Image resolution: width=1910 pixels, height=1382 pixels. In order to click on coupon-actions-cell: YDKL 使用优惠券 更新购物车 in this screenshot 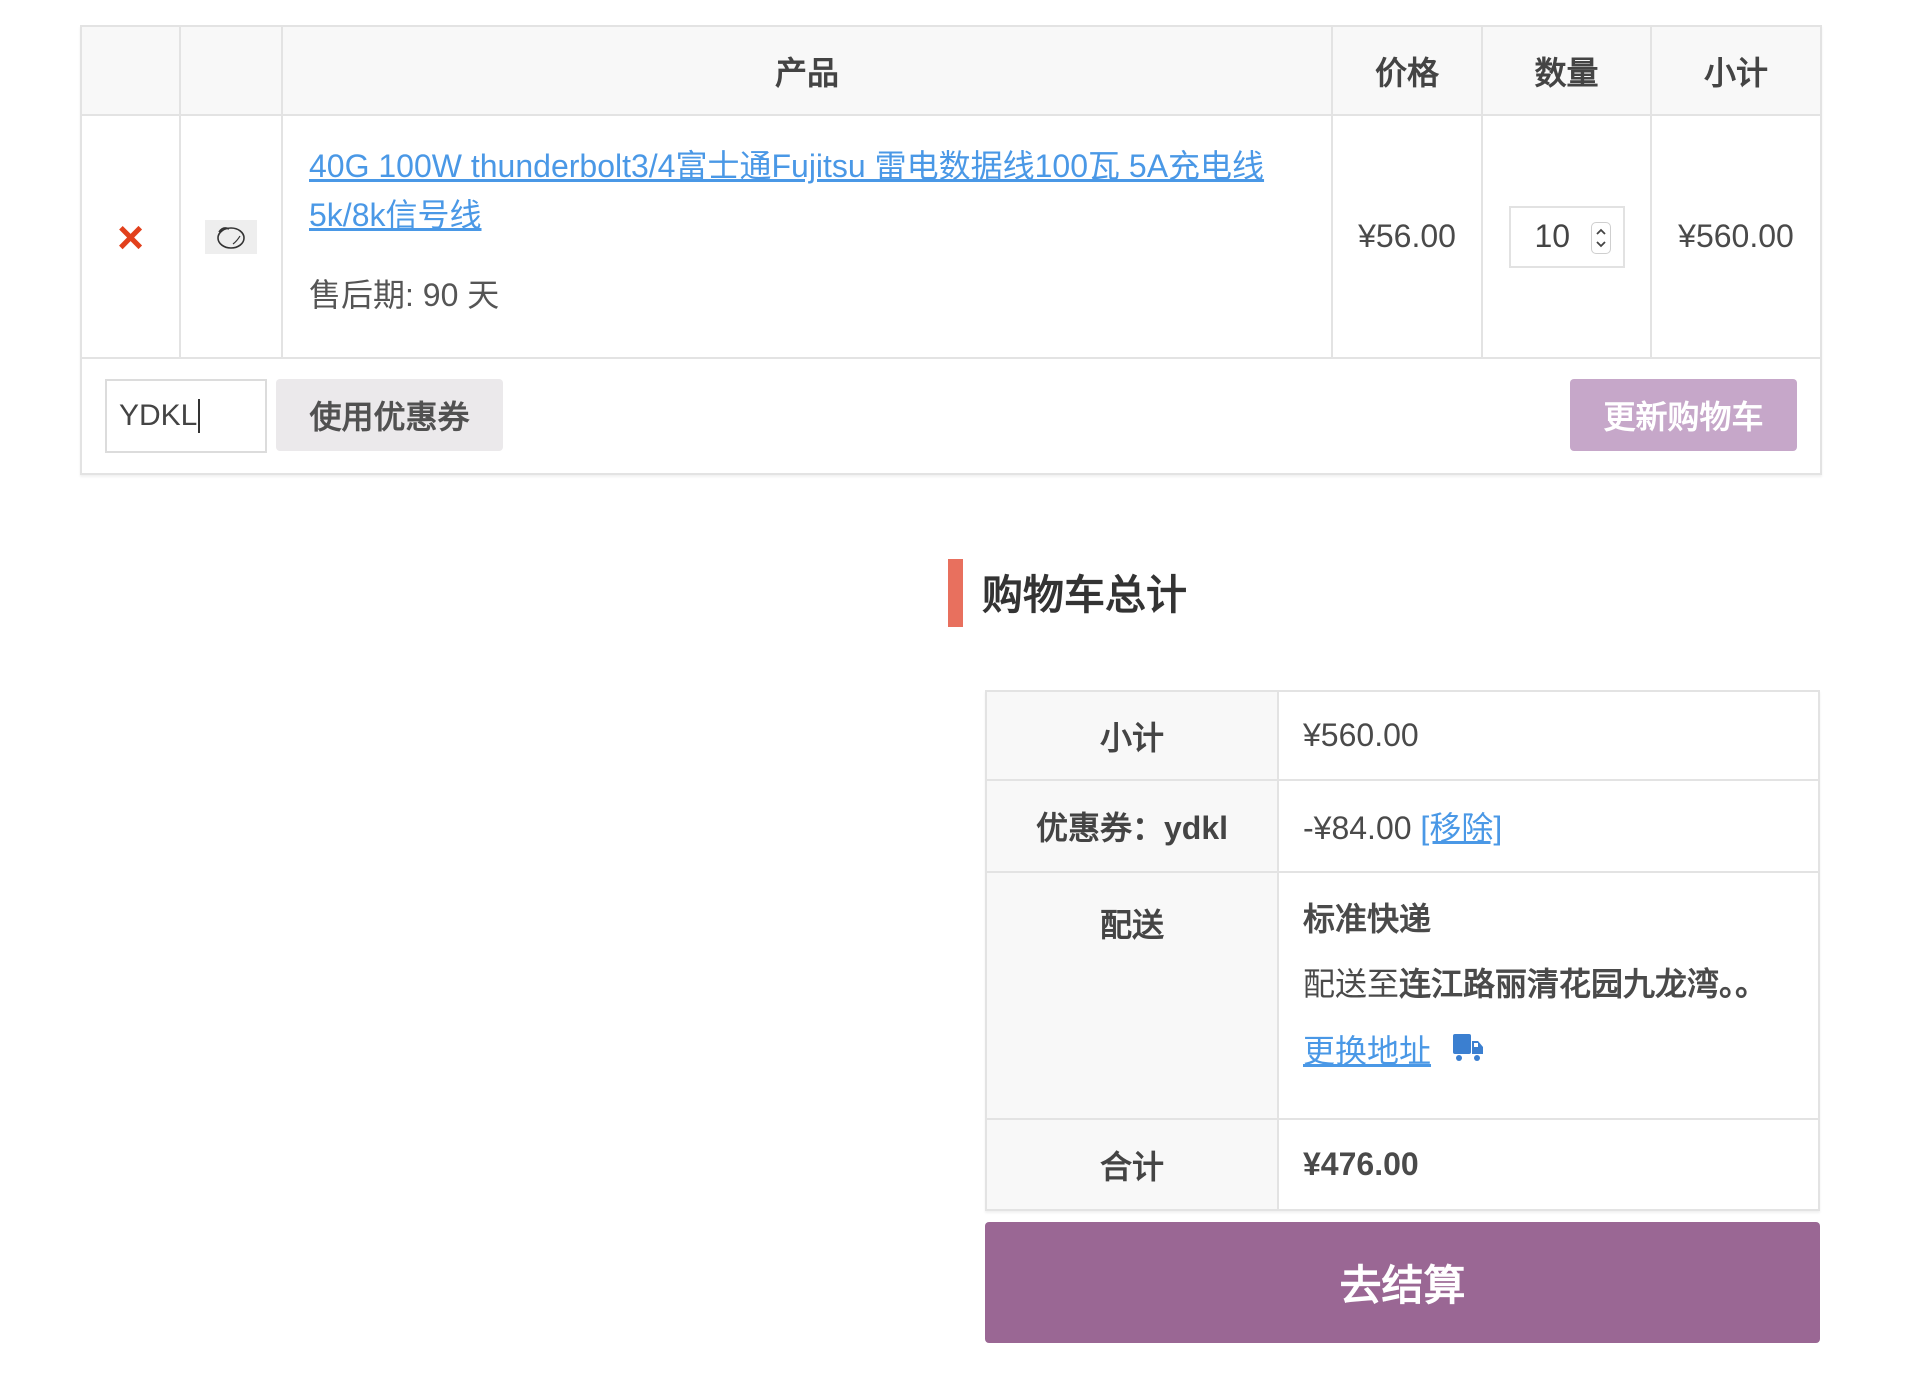, I will do `click(951, 416)`.